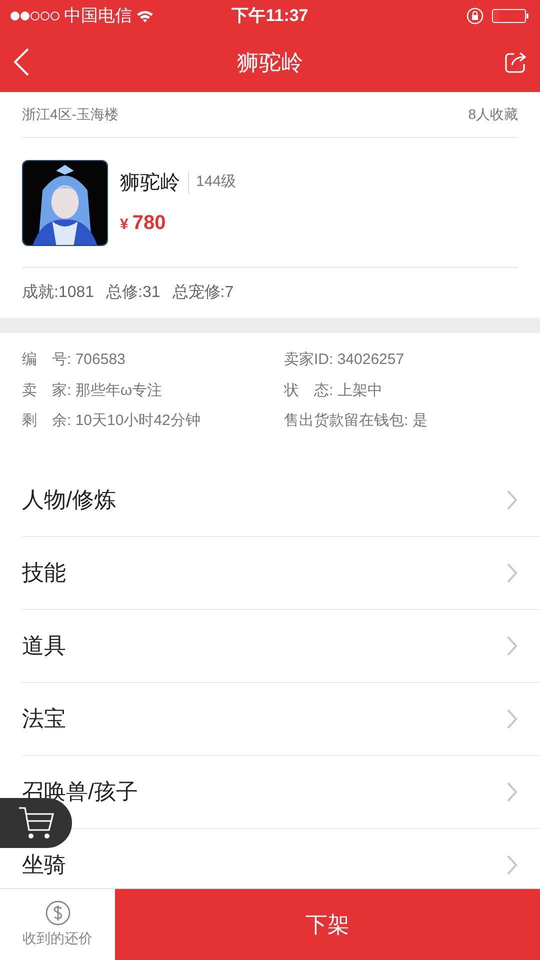 The height and width of the screenshot is (960, 540). I want to click on signal-icon, so click(35, 16).